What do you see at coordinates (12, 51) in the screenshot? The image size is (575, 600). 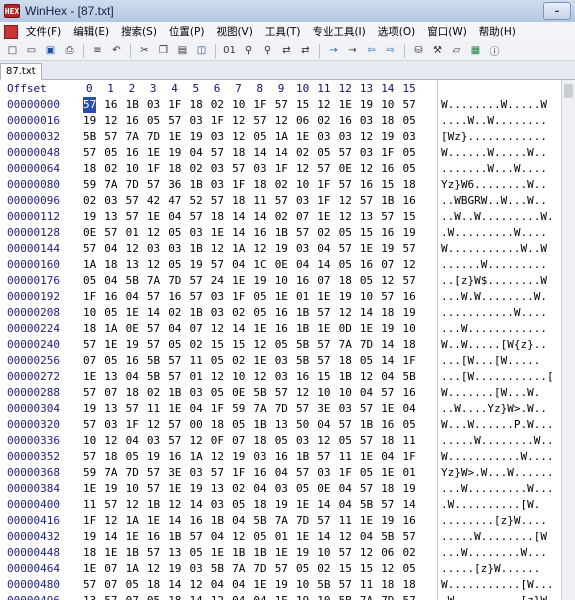 I see `new-file-icon: □` at bounding box center [12, 51].